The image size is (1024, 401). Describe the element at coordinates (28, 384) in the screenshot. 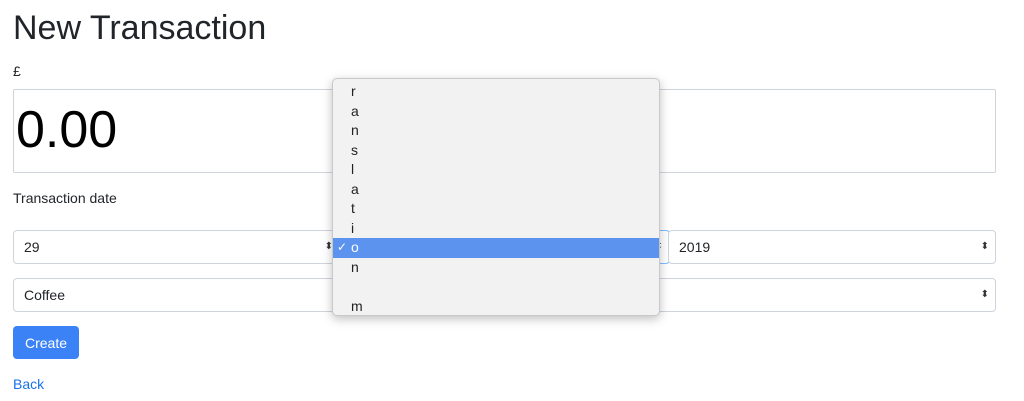

I see `back-link: Back` at that location.